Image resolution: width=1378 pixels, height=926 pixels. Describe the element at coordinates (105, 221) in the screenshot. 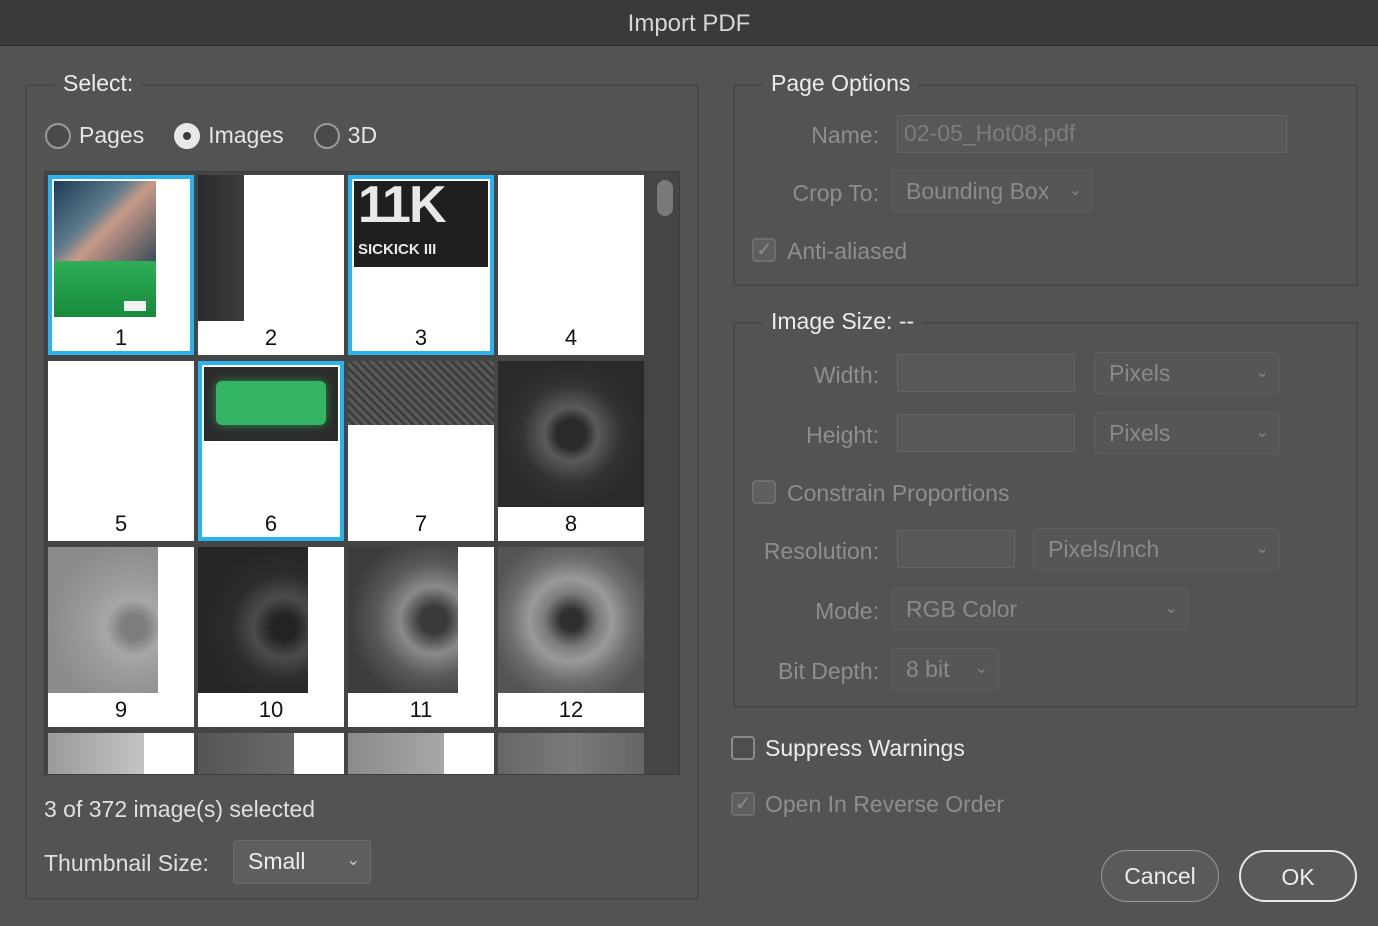

I see `thumbnail-1-image` at that location.